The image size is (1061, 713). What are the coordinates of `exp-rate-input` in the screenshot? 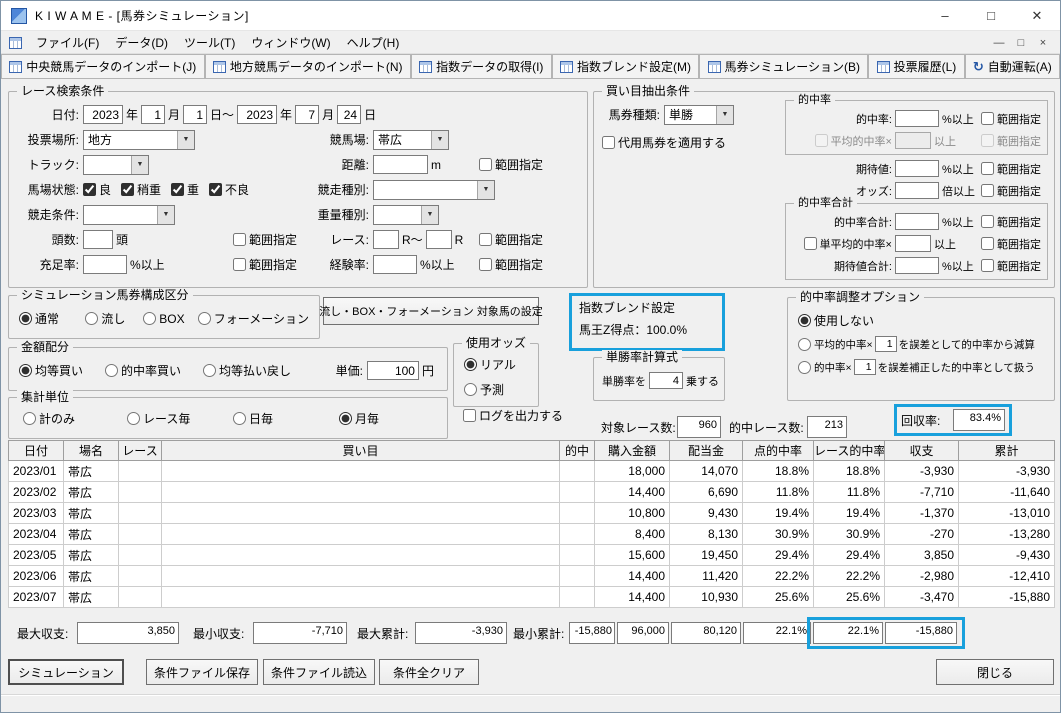 It's located at (395, 264).